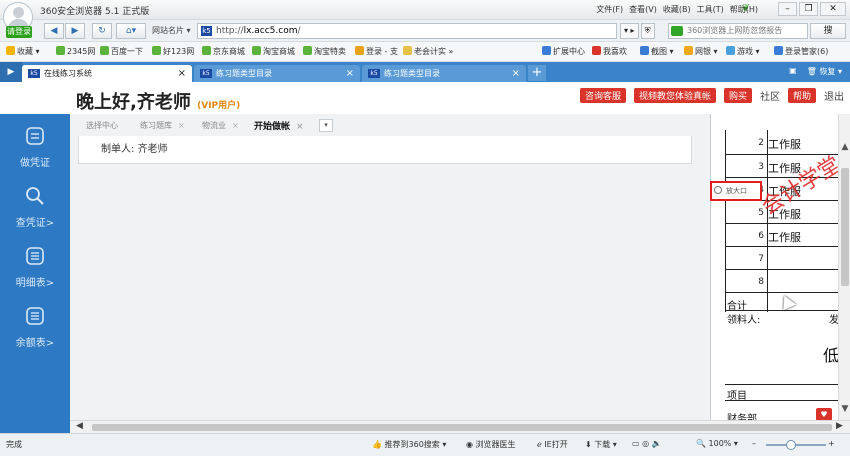  Describe the element at coordinates (787, 9) in the screenshot. I see `minimize-button: –` at that location.